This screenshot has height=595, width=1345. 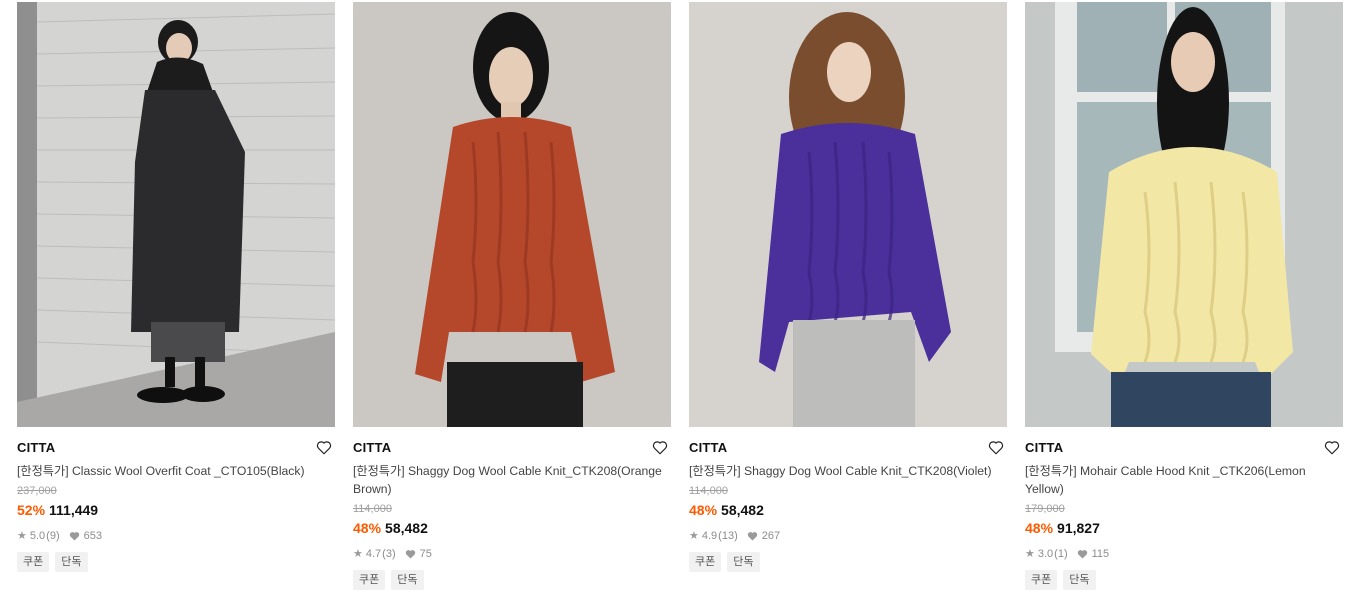 I want to click on product-stats: ★ 4.9 (13) 267, so click(x=848, y=536).